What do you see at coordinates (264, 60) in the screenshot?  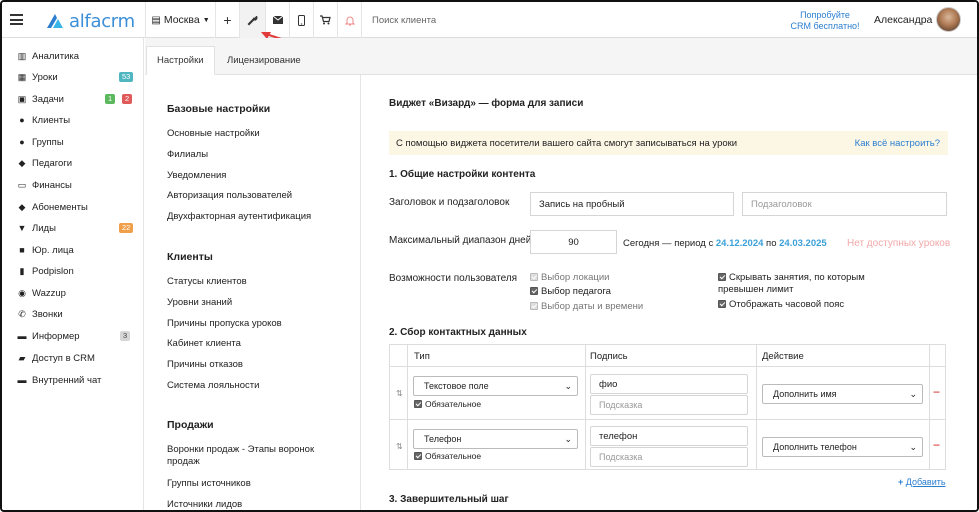 I see `tab-licensing: Лицензирование` at bounding box center [264, 60].